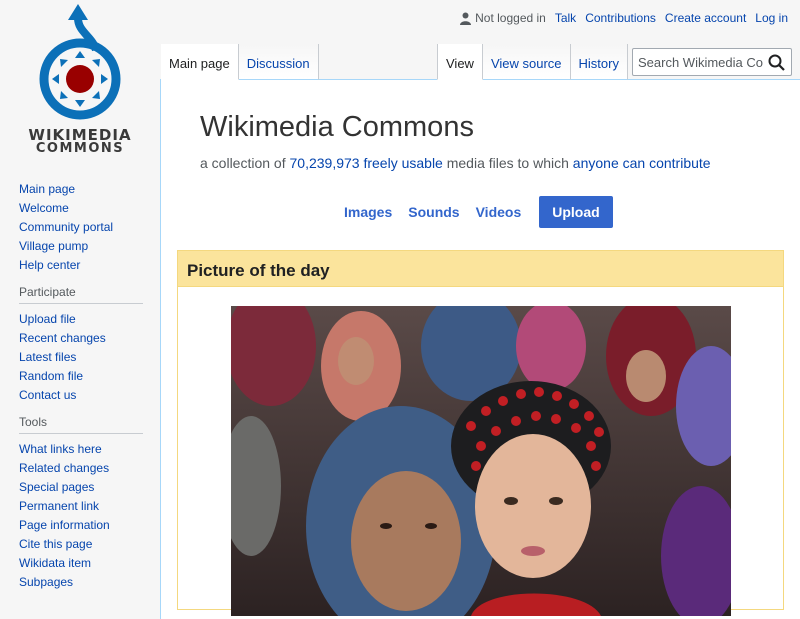 This screenshot has height=619, width=800. What do you see at coordinates (499, 212) in the screenshot?
I see `videos-link: Videos` at bounding box center [499, 212].